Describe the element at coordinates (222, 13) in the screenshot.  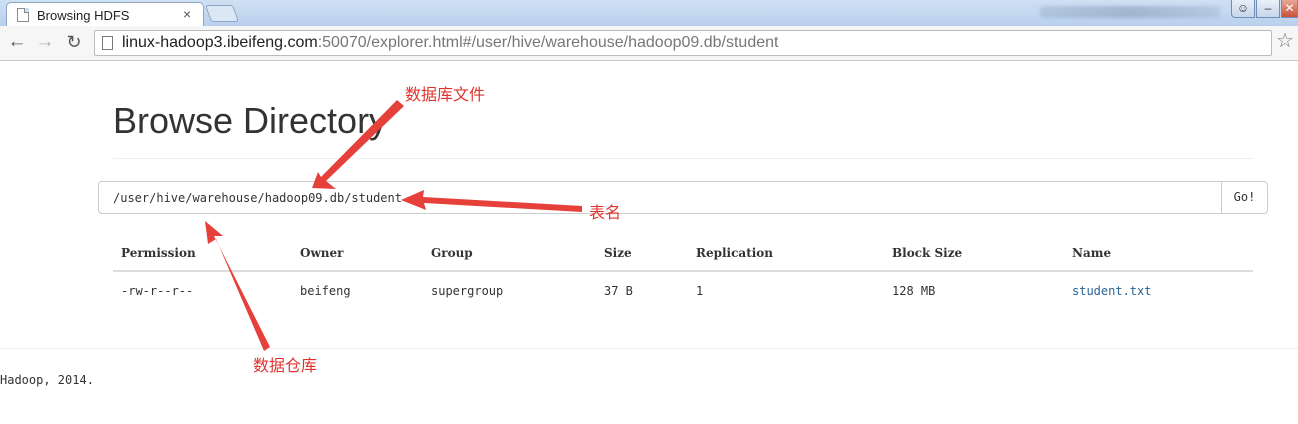
I see `new-tab-button` at that location.